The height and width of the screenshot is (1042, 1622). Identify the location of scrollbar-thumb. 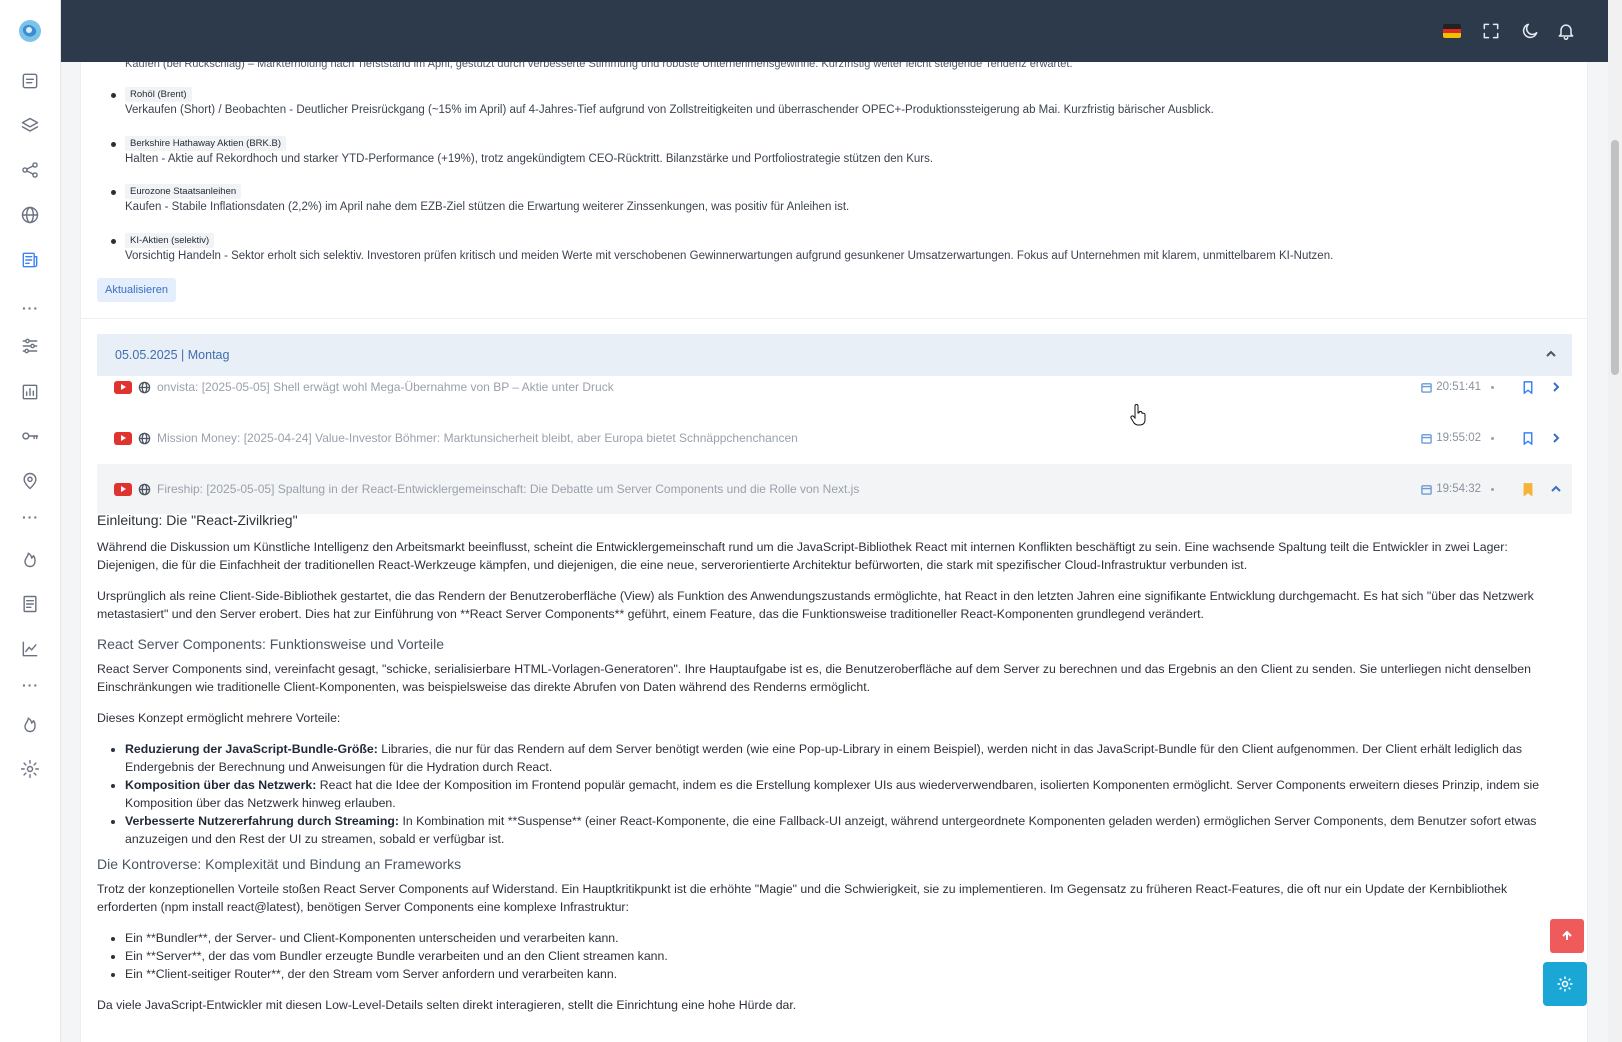
(1615, 257).